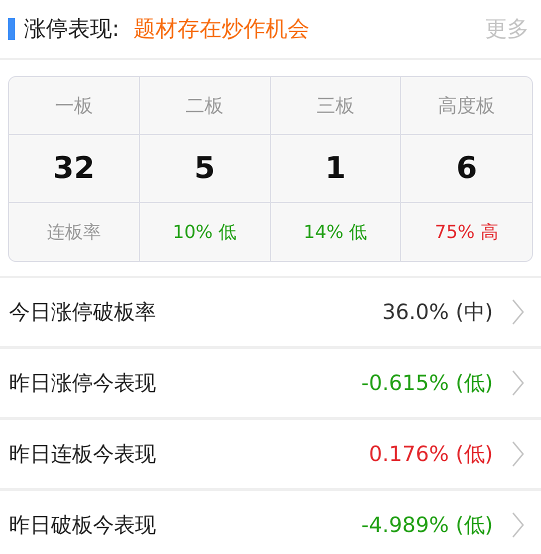  I want to click on section-title: 涨停表现:, so click(72, 30).